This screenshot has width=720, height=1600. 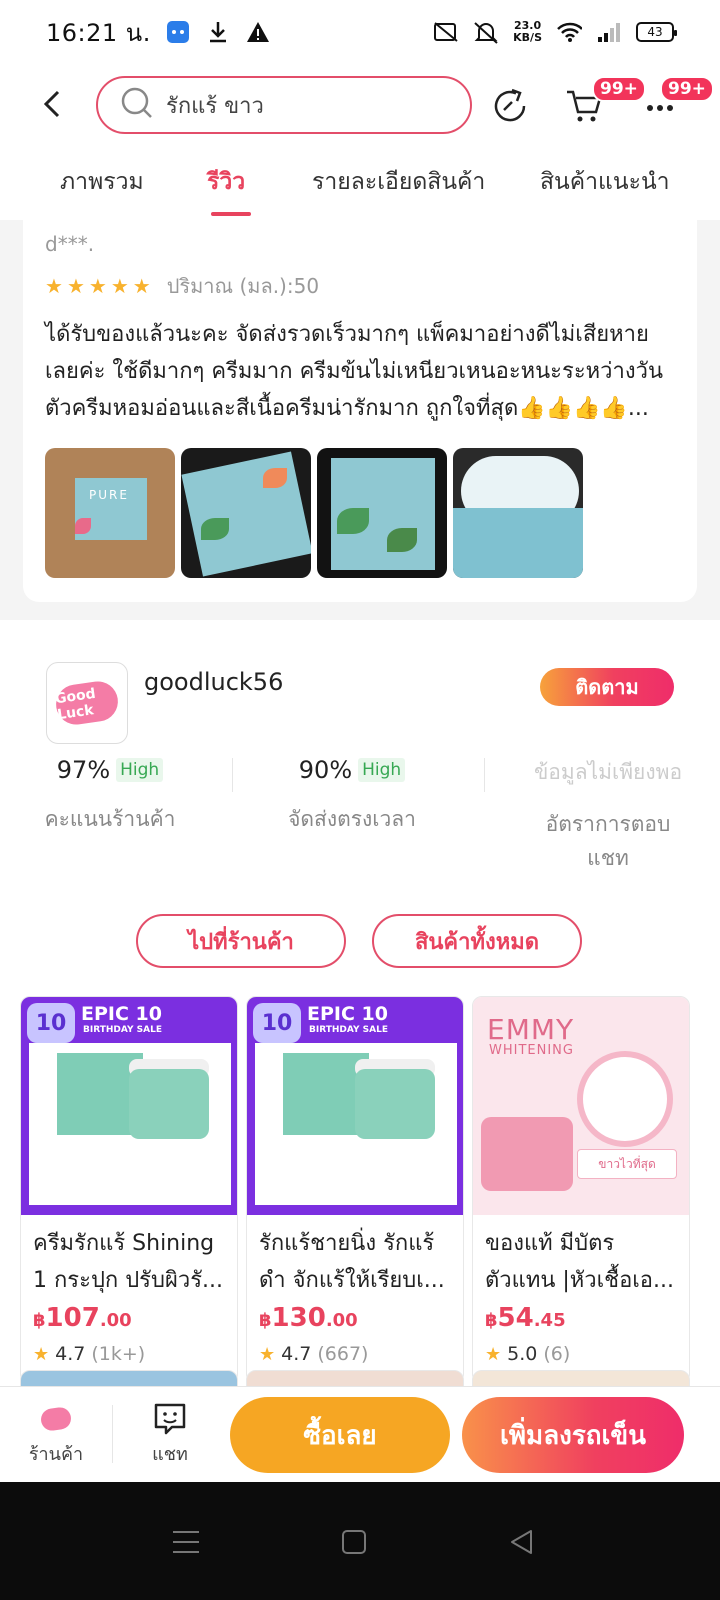 What do you see at coordinates (486, 32) in the screenshot?
I see `mute-icon` at bounding box center [486, 32].